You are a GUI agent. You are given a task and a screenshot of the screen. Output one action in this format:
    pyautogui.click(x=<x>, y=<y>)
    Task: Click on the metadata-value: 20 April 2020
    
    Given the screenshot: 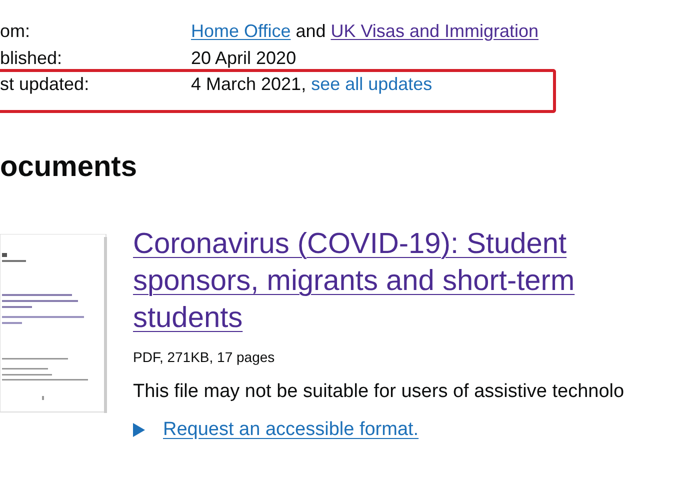 What is the action you would take?
    pyautogui.click(x=243, y=58)
    